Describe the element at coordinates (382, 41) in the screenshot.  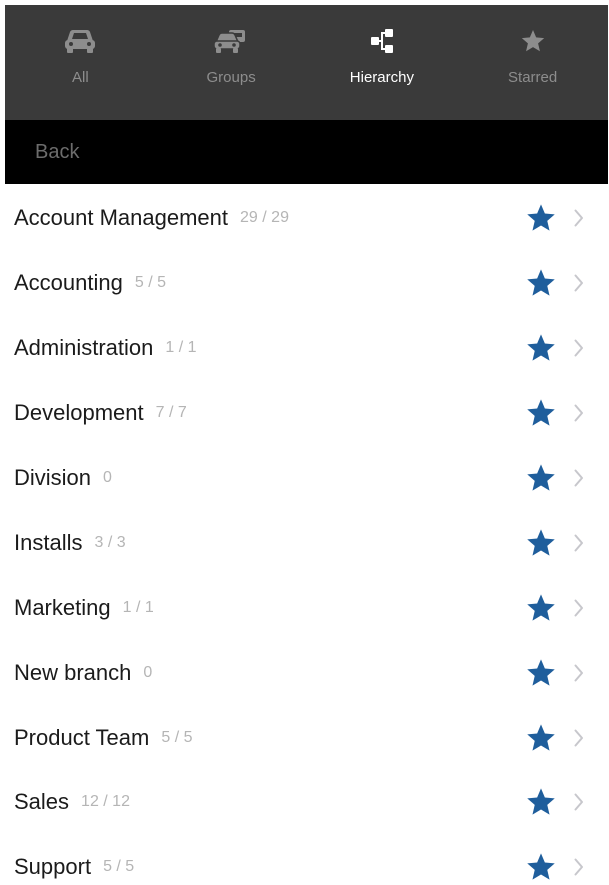
I see `hierarchy-icon` at that location.